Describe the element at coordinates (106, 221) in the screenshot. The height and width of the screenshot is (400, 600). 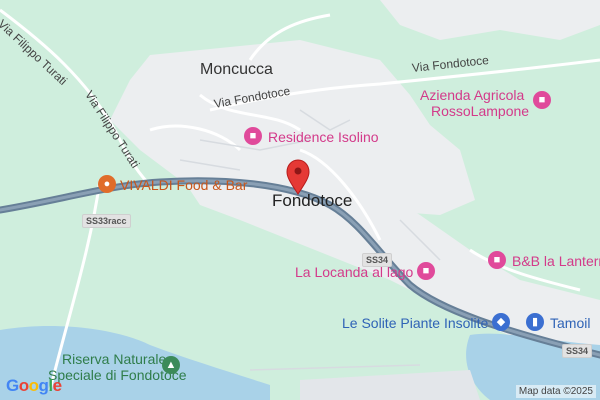
I see `road-badge-ss33racc: SS33racc` at that location.